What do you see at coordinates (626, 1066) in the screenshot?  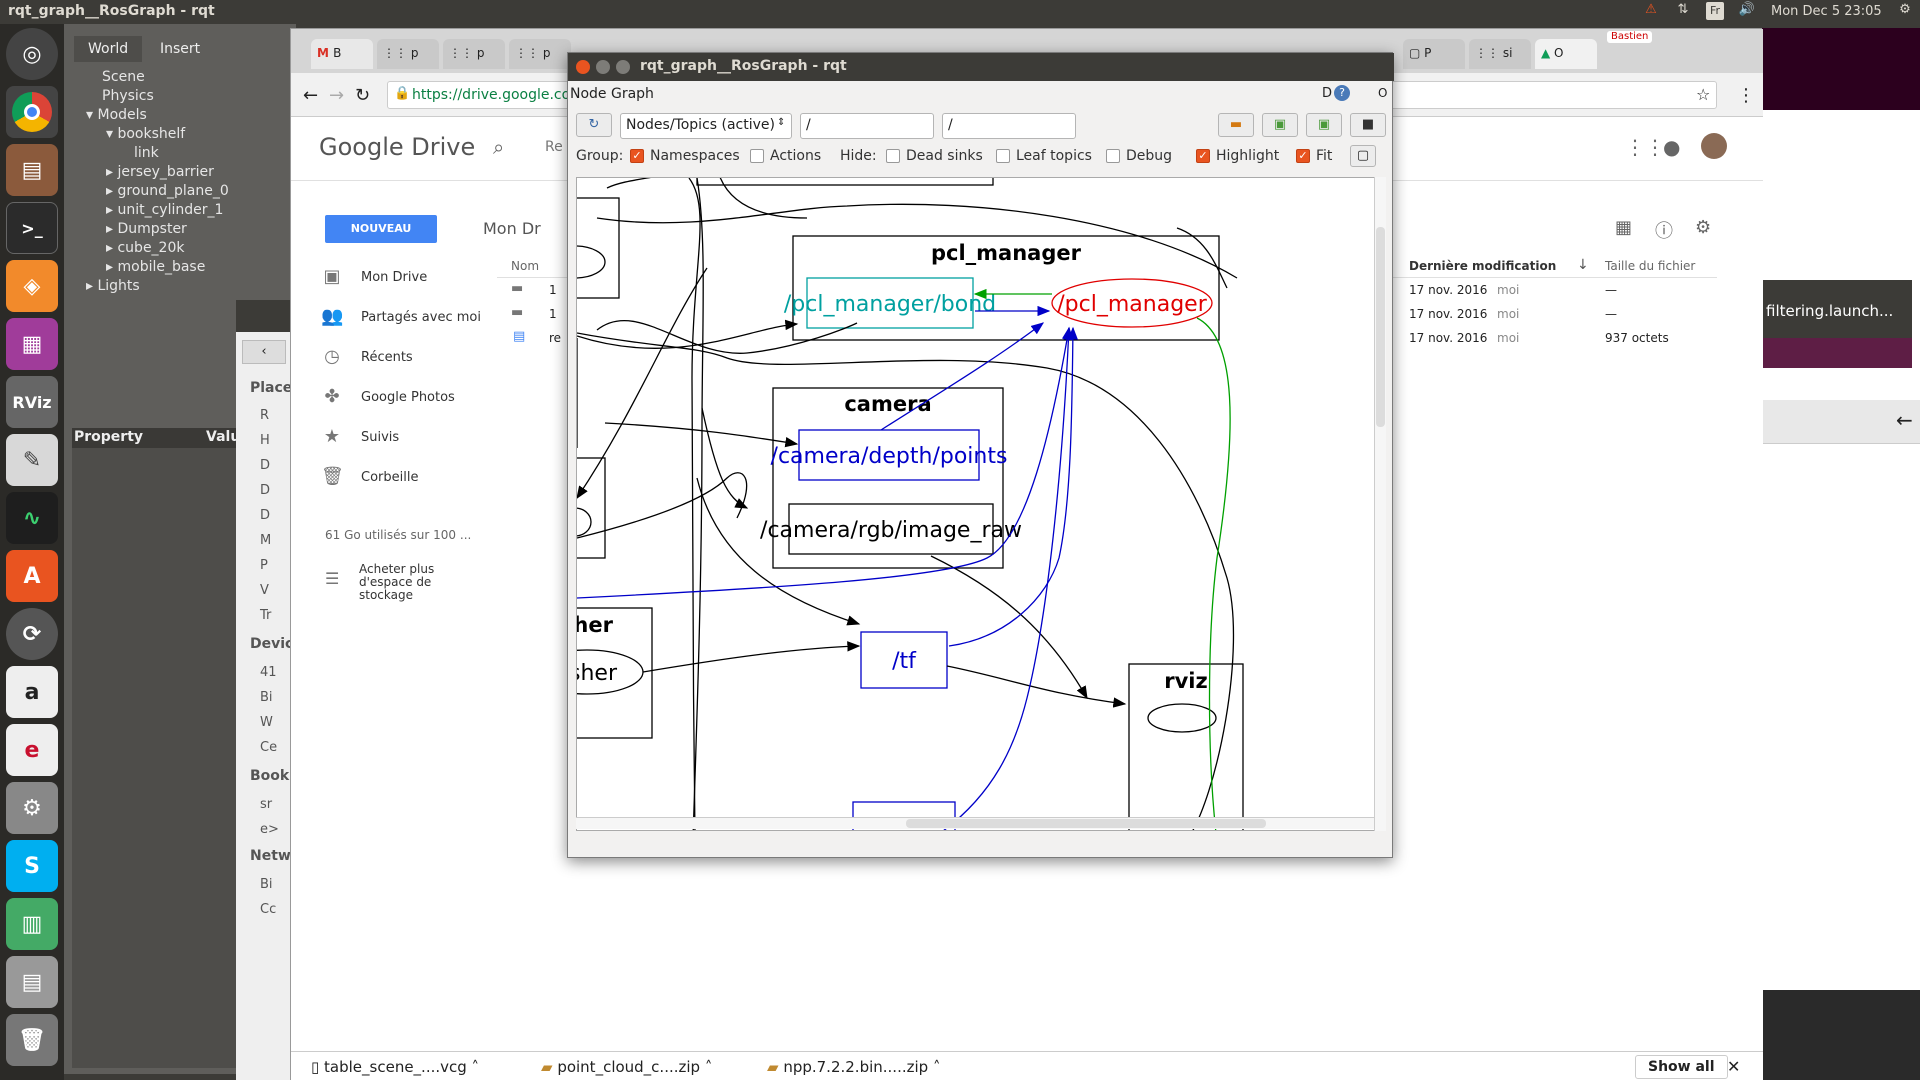 I see `download-item: ▰ point_cloud_c....zip ˄` at bounding box center [626, 1066].